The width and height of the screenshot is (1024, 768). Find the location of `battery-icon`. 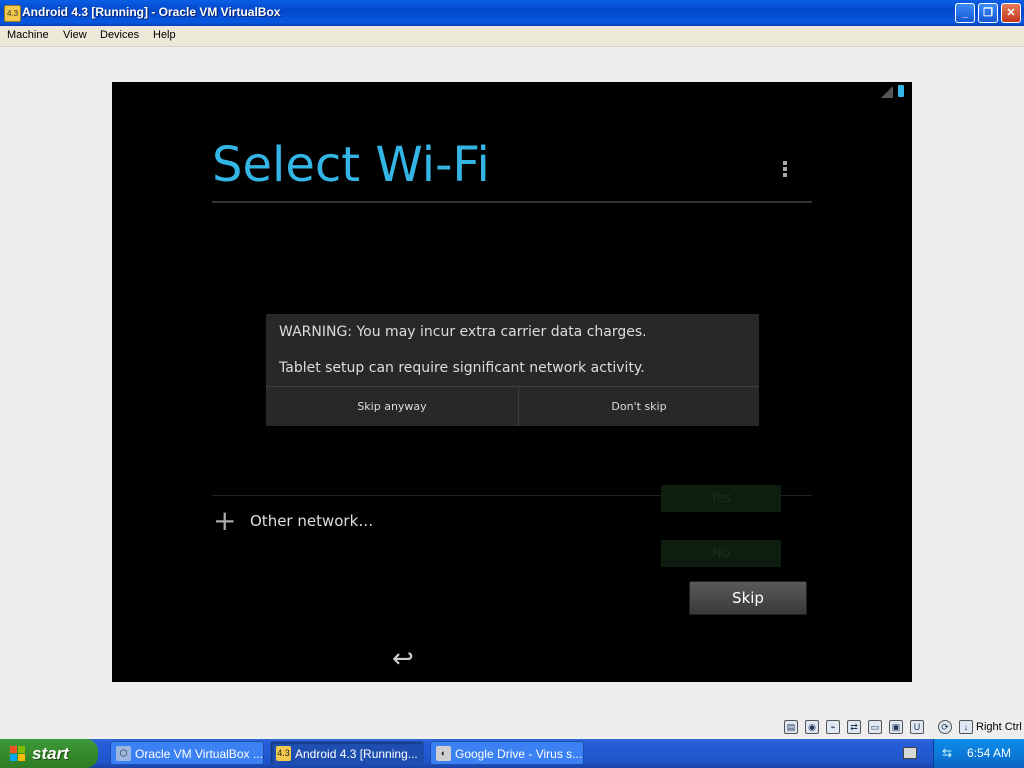

battery-icon is located at coordinates (901, 91).